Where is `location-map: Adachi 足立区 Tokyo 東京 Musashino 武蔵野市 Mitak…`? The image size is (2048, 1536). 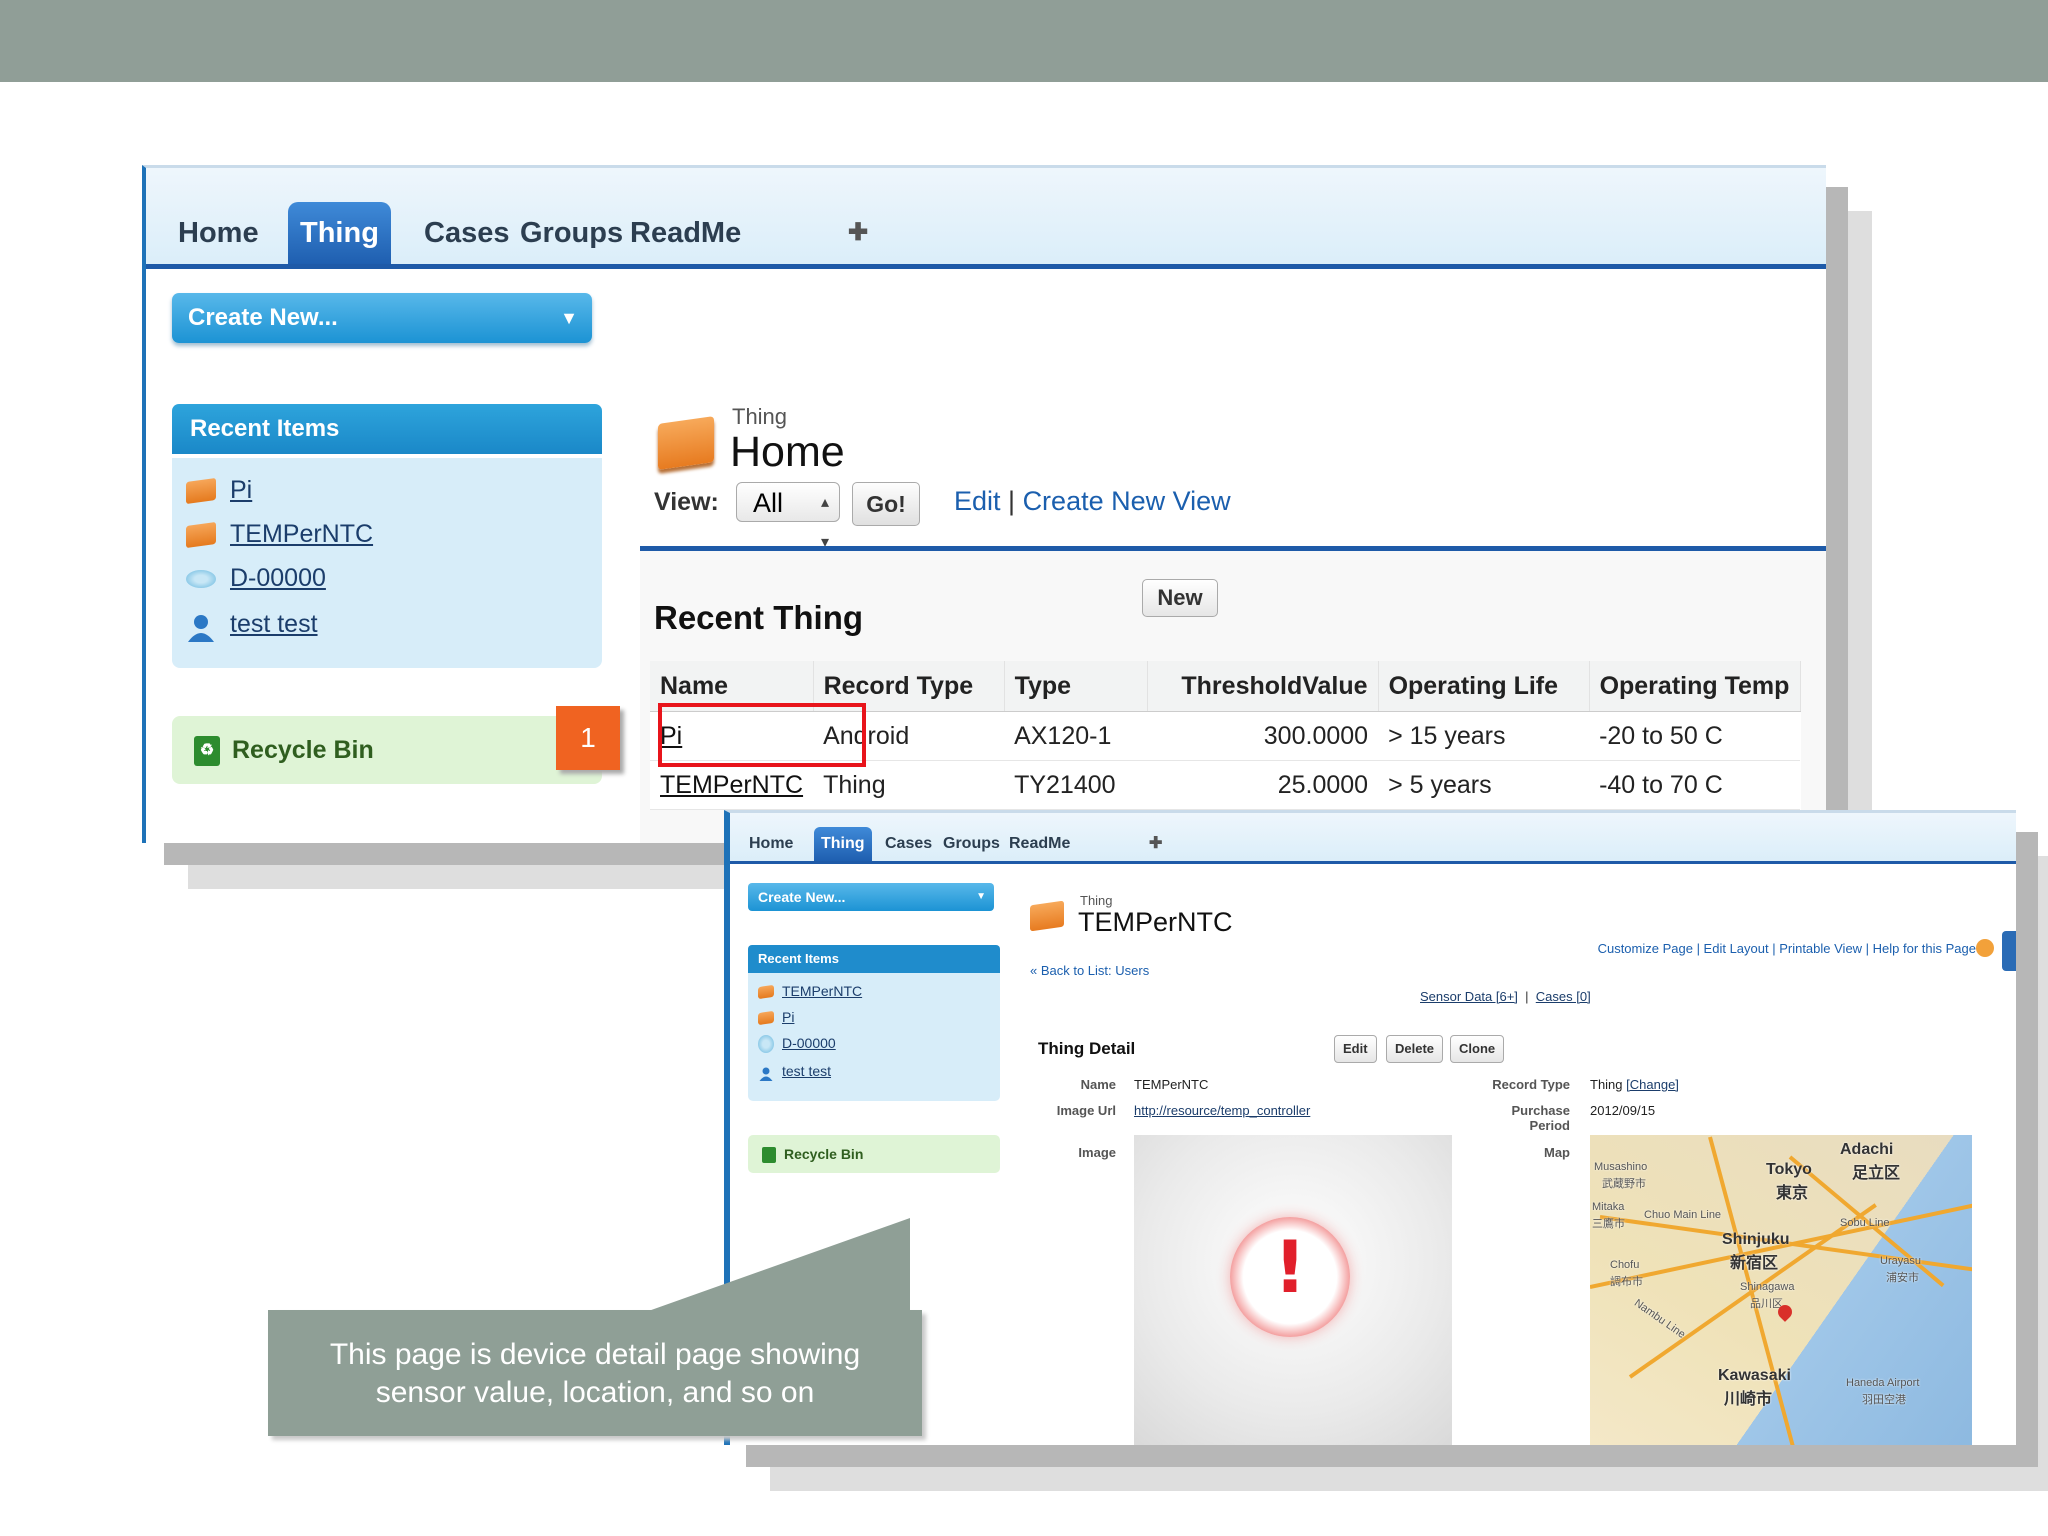 location-map: Adachi 足立区 Tokyo 東京 Musashino 武蔵野市 Mitak… is located at coordinates (1781, 1290).